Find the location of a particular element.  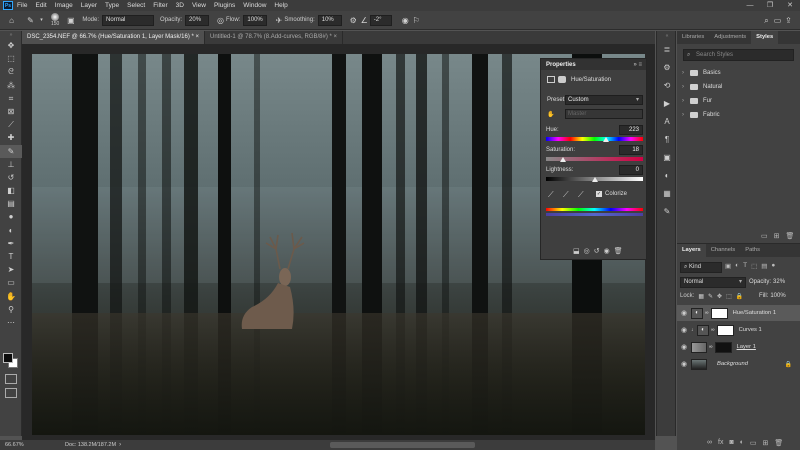

menu-help: Help is located at coordinates (280, 5).